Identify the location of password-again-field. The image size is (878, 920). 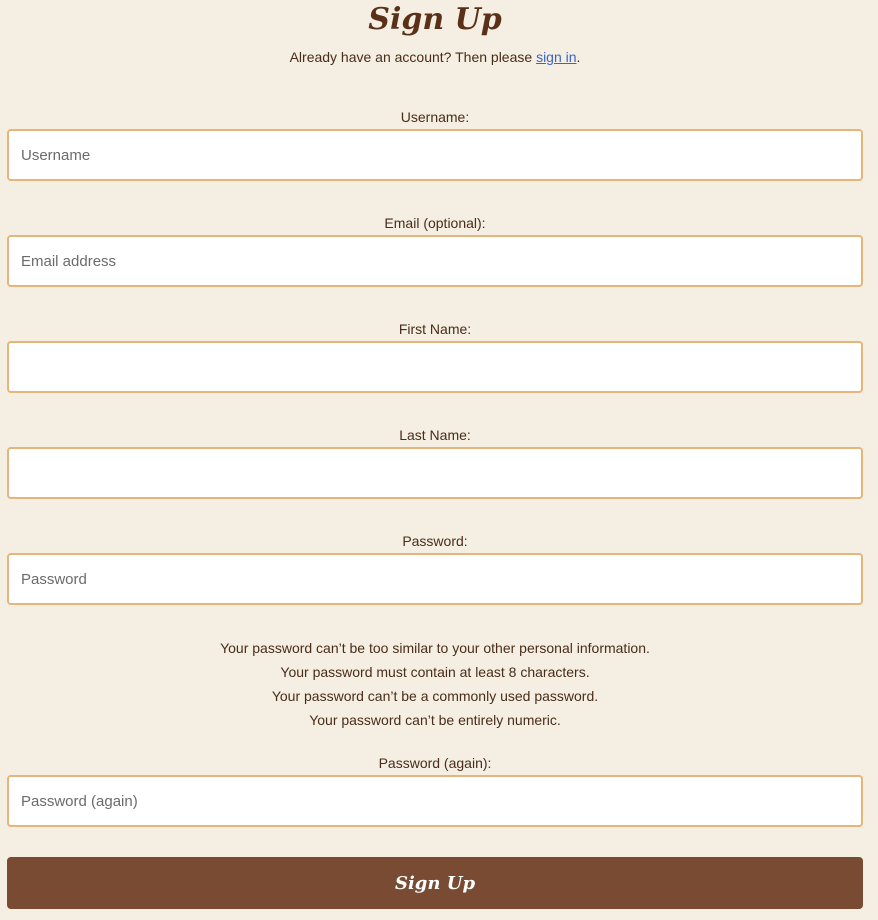
(435, 801).